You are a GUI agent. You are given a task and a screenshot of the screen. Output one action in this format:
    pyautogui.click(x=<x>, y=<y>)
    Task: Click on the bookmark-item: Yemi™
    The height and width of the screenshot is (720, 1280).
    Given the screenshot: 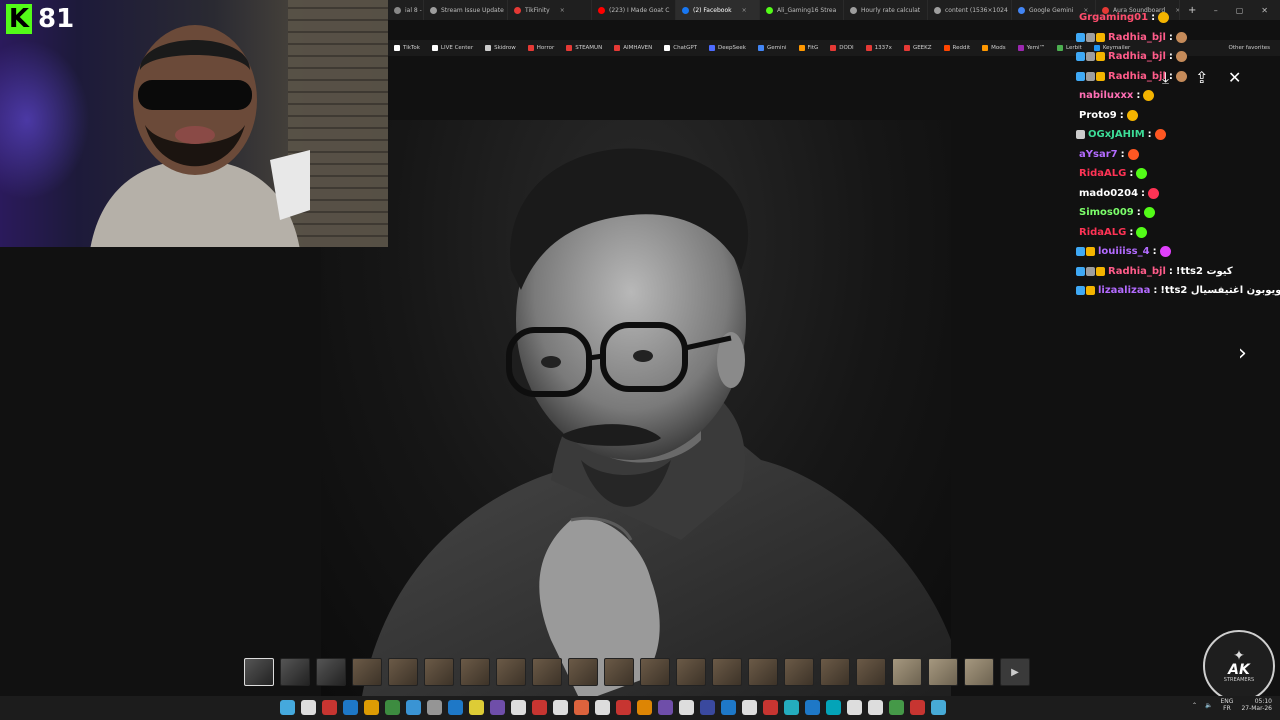 What is the action you would take?
    pyautogui.click(x=1031, y=48)
    